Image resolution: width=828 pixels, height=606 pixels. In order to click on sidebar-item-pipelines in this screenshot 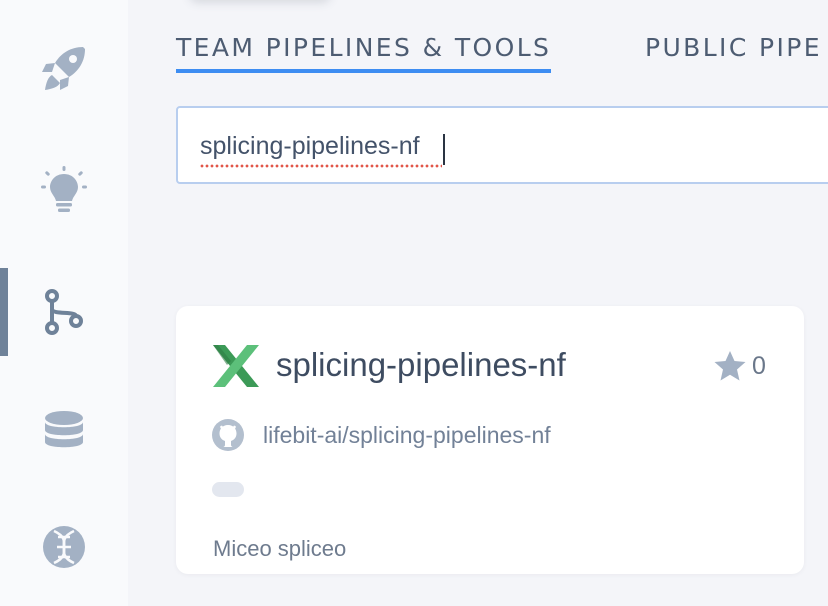, I will do `click(64, 312)`.